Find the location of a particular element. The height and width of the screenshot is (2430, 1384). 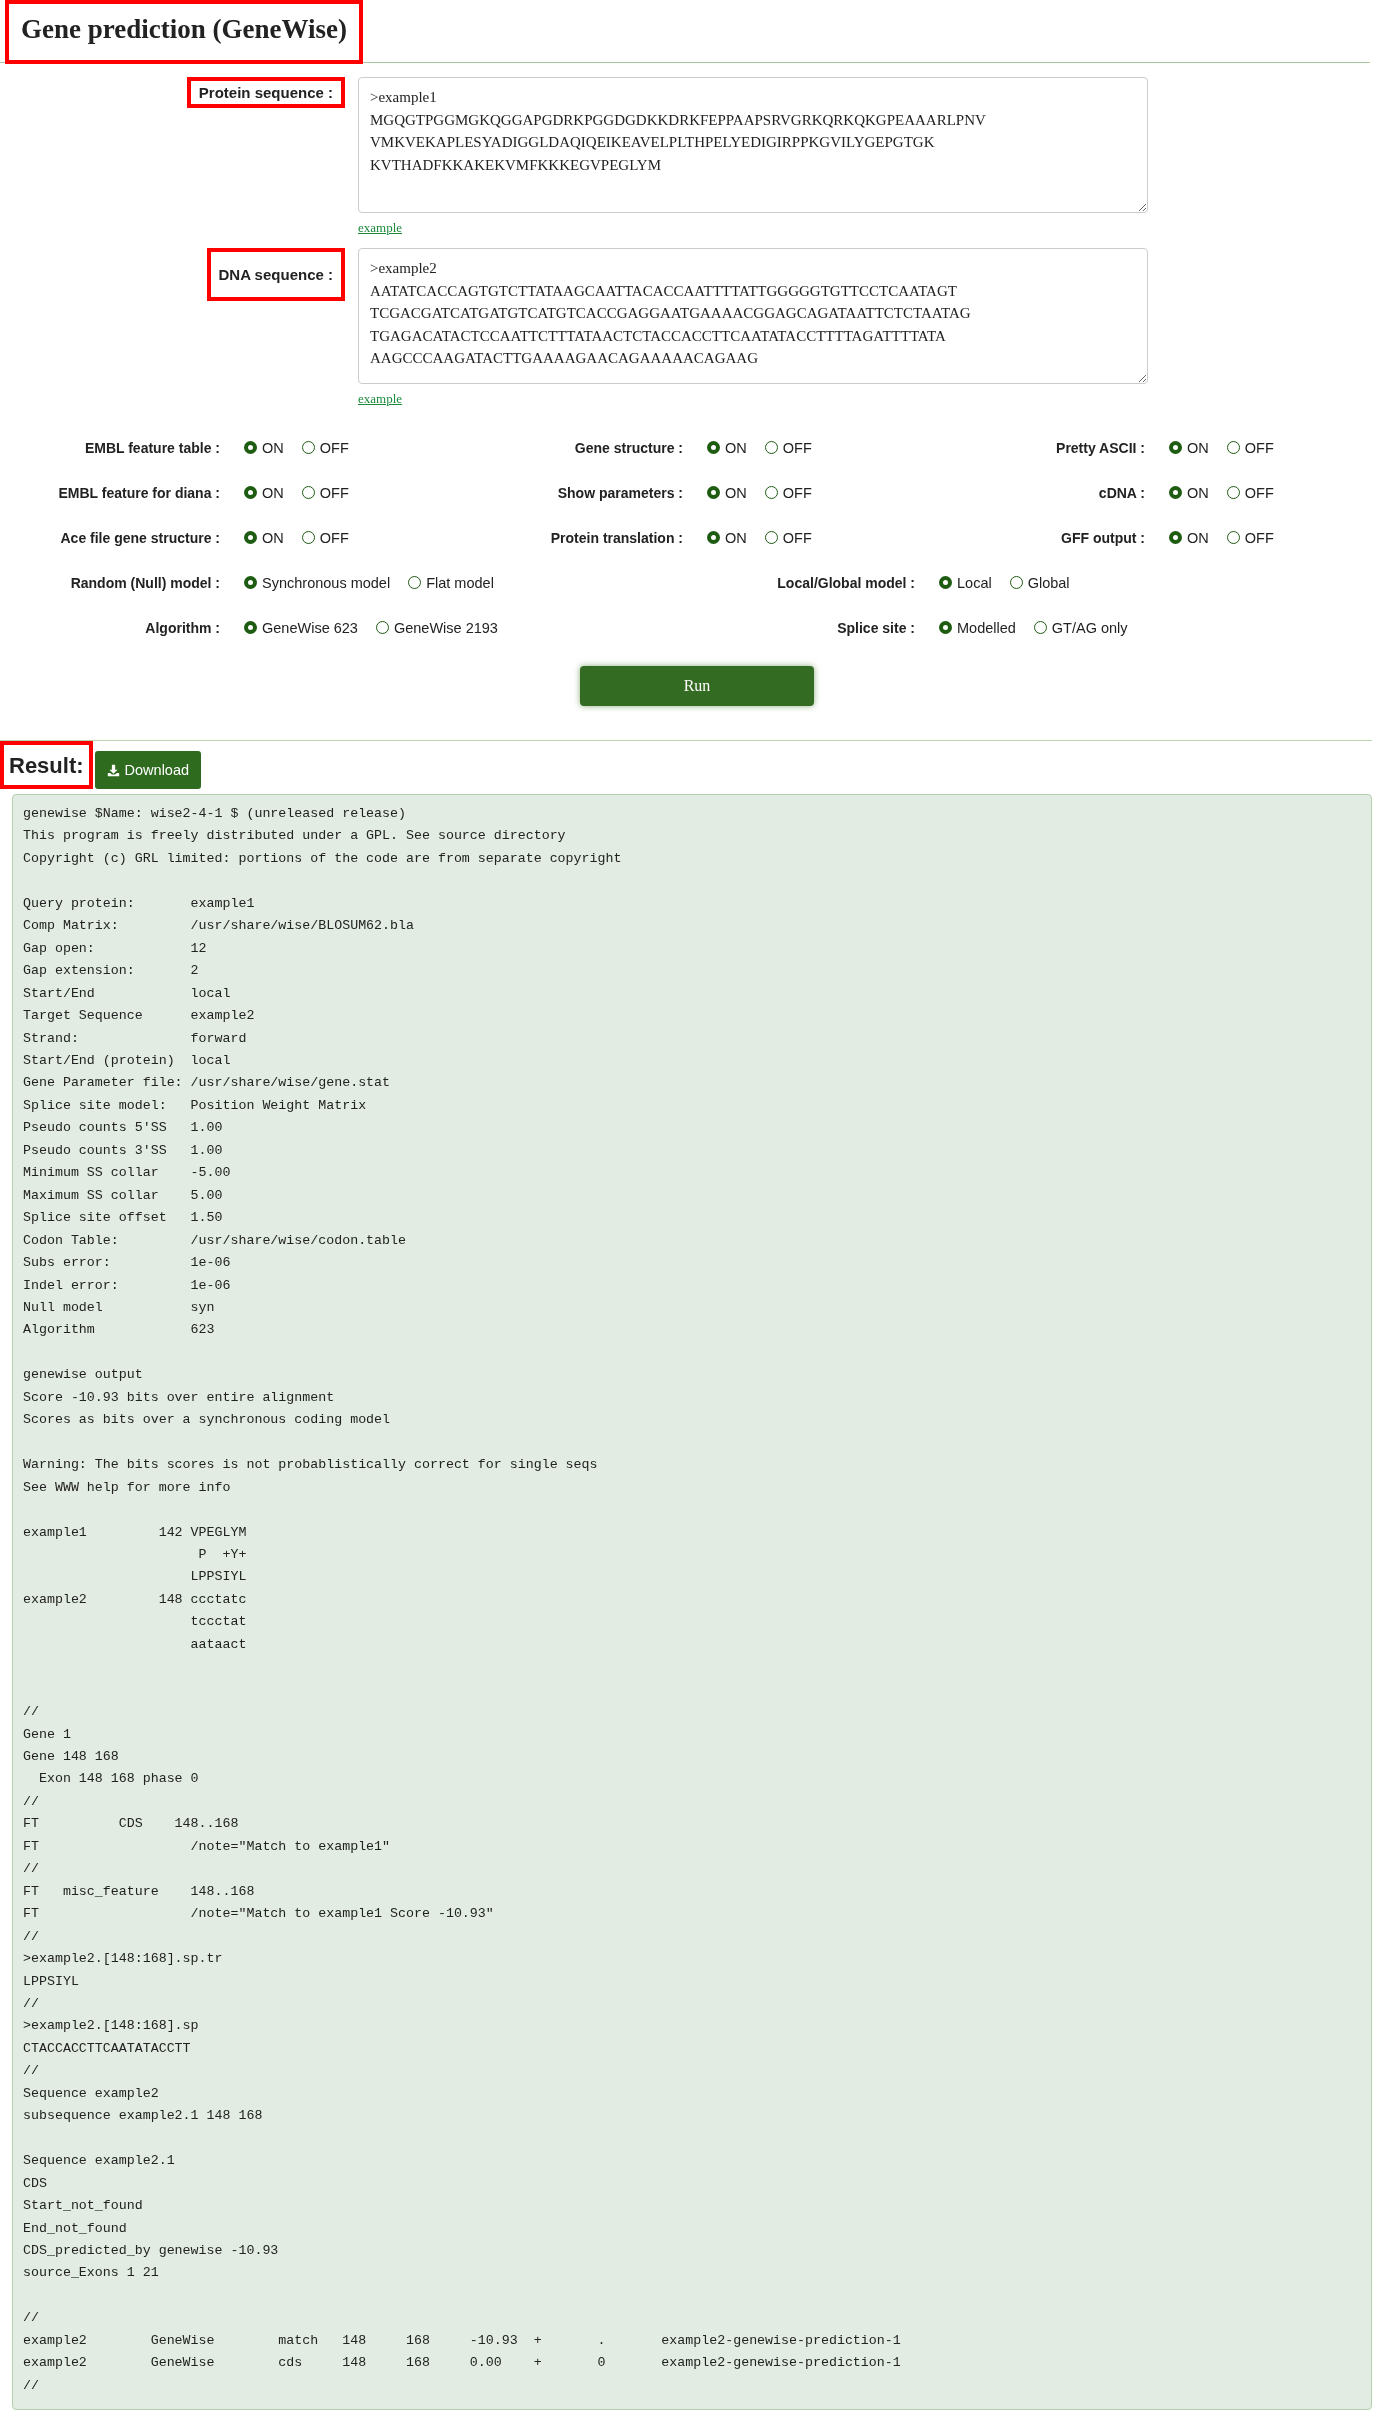

radio-option: Modelled is located at coordinates (977, 627).